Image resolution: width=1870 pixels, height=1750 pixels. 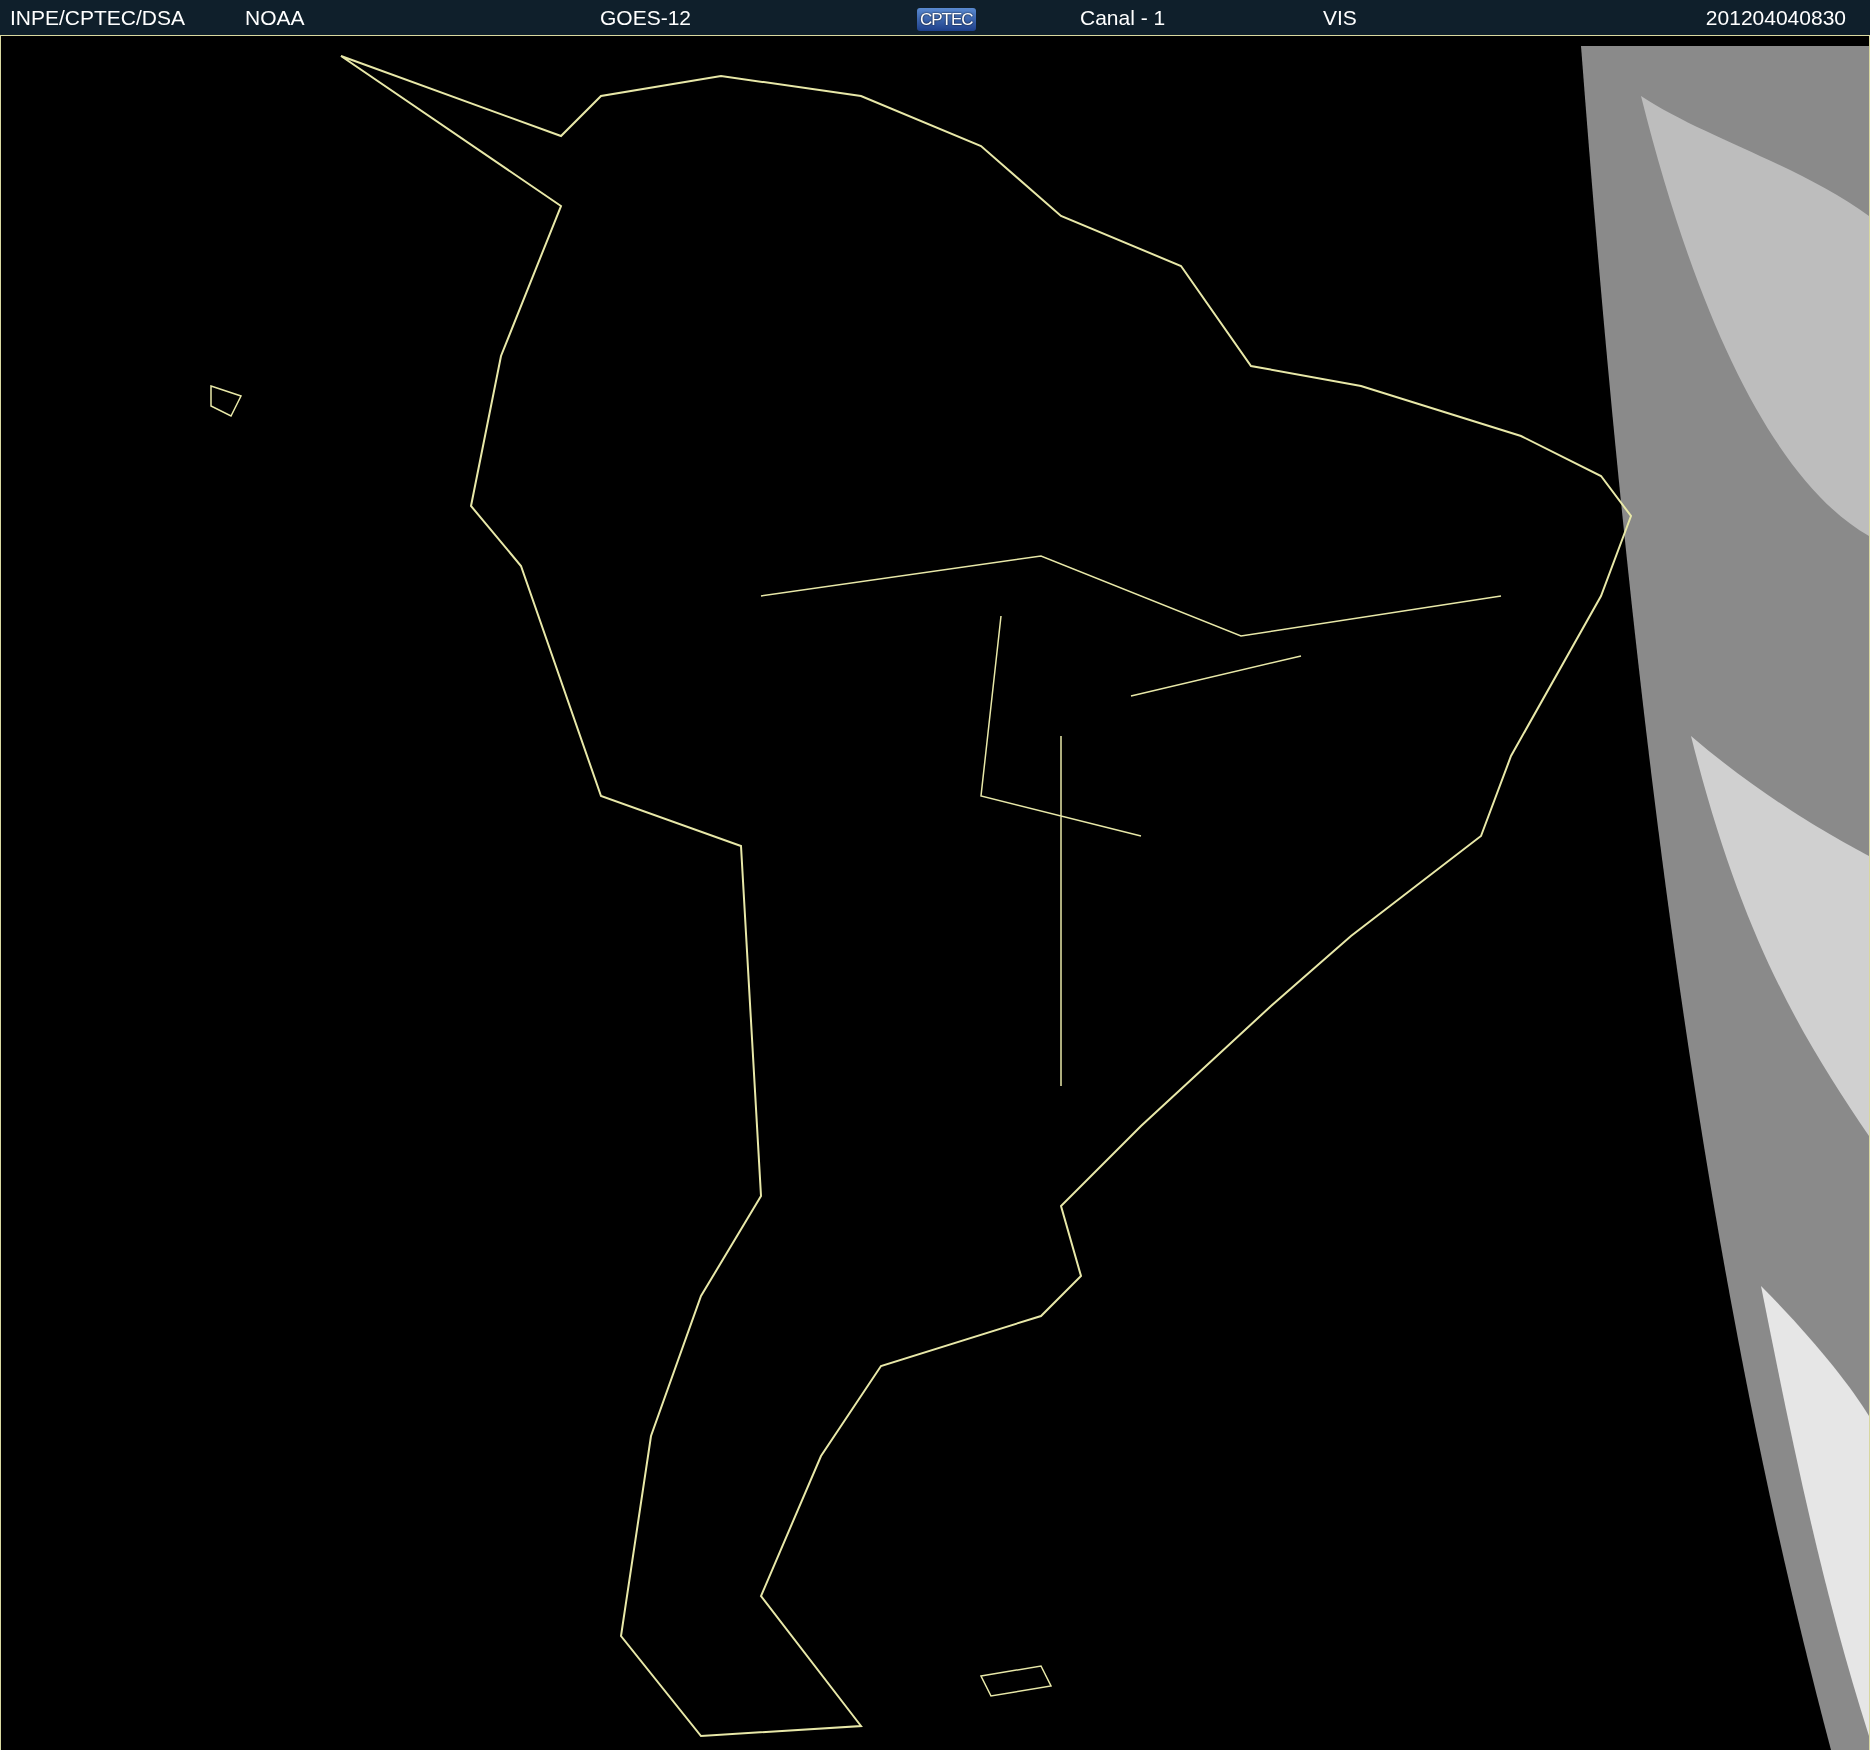 I want to click on header-label: INPE/CPTEC/DSA, so click(x=98, y=17).